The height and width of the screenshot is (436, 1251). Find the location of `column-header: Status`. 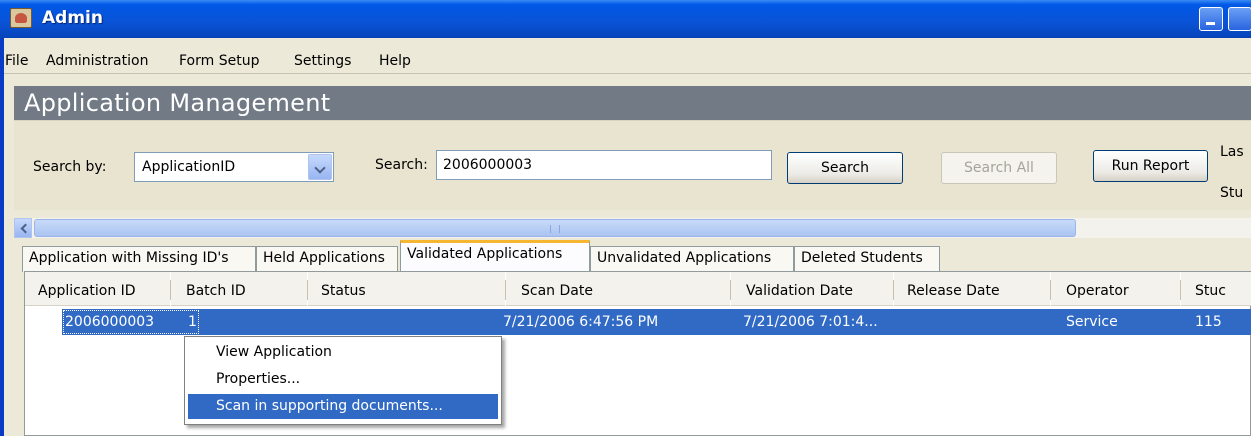

column-header: Status is located at coordinates (406, 289).